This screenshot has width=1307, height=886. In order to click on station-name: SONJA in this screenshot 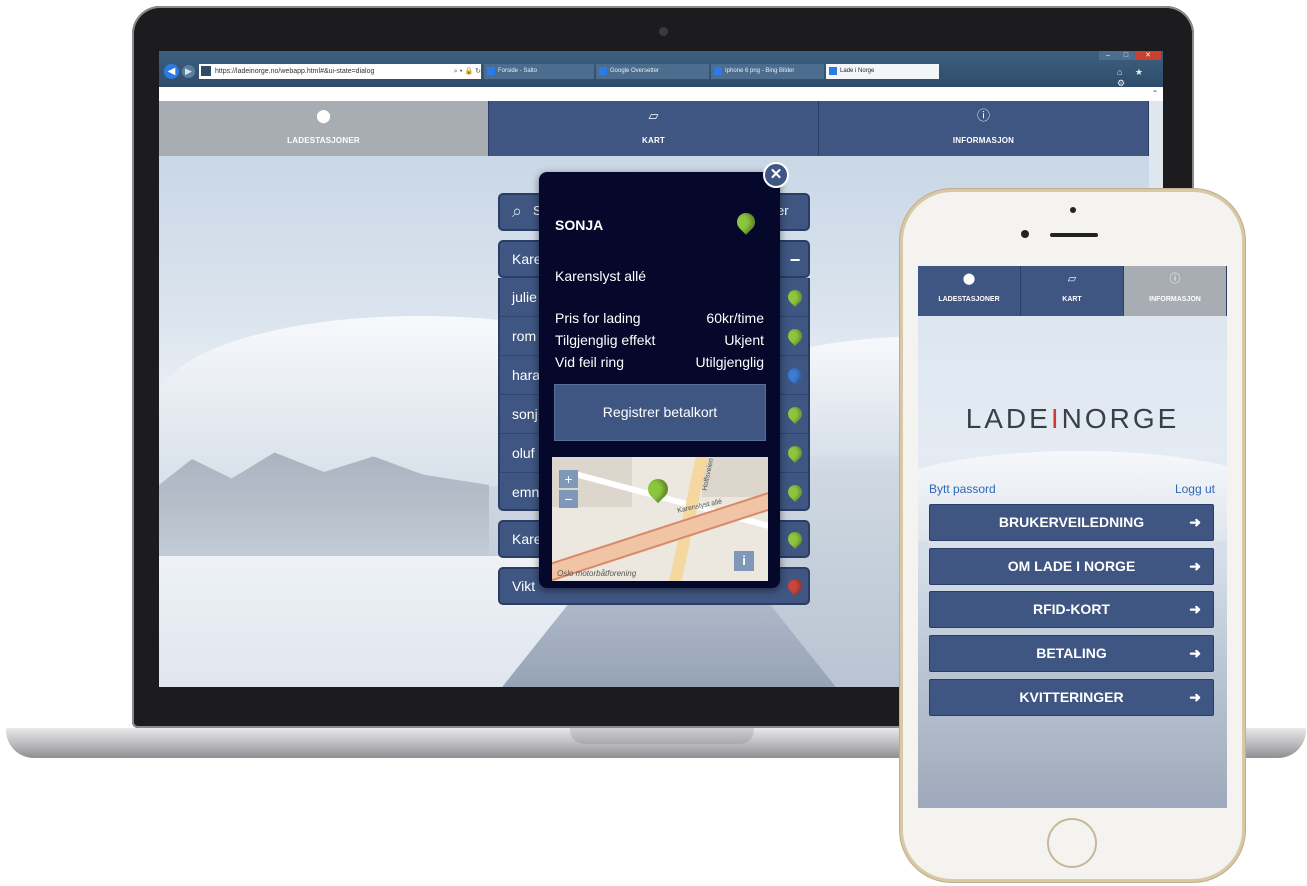, I will do `click(579, 225)`.